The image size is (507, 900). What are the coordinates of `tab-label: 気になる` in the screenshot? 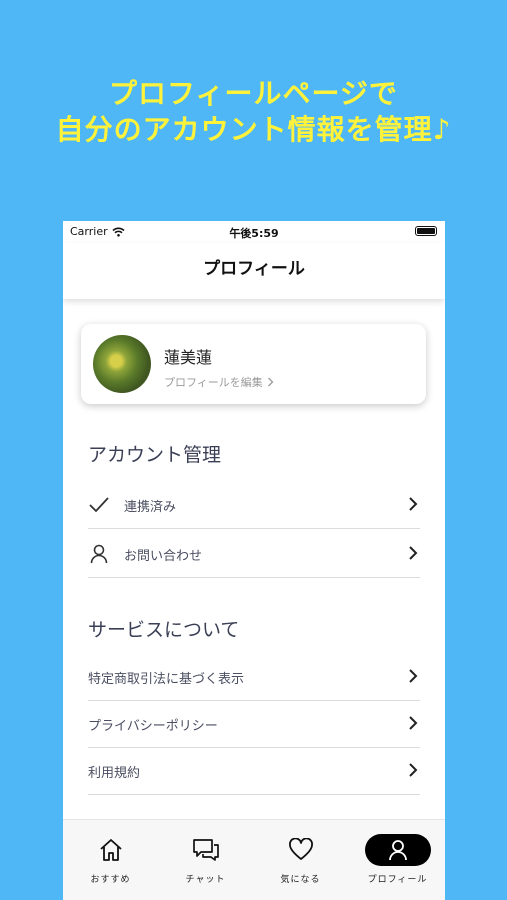 It's located at (300, 880).